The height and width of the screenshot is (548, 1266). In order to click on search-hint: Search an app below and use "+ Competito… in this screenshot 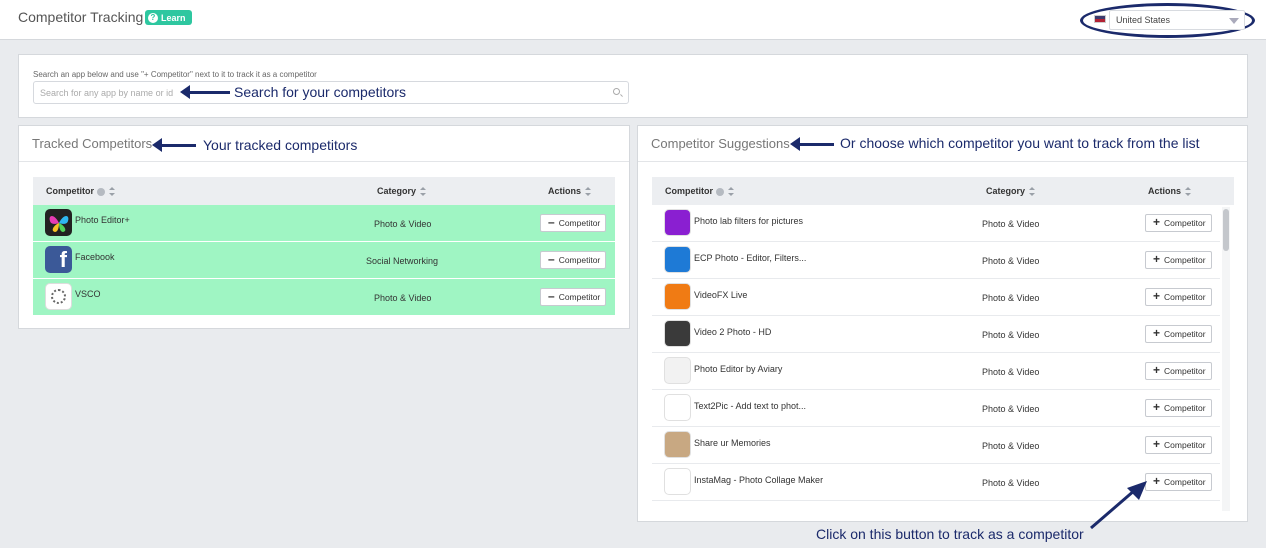, I will do `click(175, 74)`.